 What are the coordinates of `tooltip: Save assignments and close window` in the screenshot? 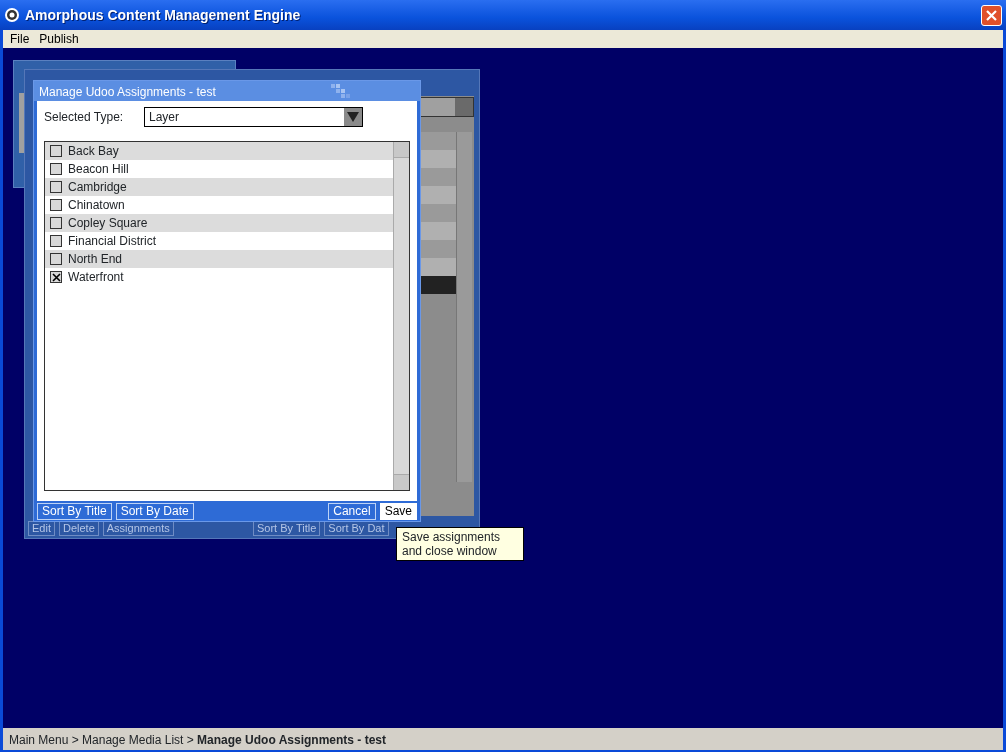 It's located at (460, 544).